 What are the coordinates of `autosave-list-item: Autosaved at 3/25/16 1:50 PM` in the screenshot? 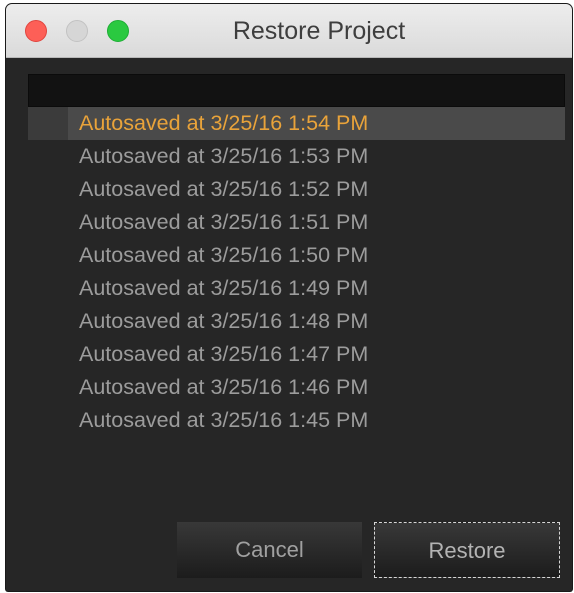 It's located at (296, 255).